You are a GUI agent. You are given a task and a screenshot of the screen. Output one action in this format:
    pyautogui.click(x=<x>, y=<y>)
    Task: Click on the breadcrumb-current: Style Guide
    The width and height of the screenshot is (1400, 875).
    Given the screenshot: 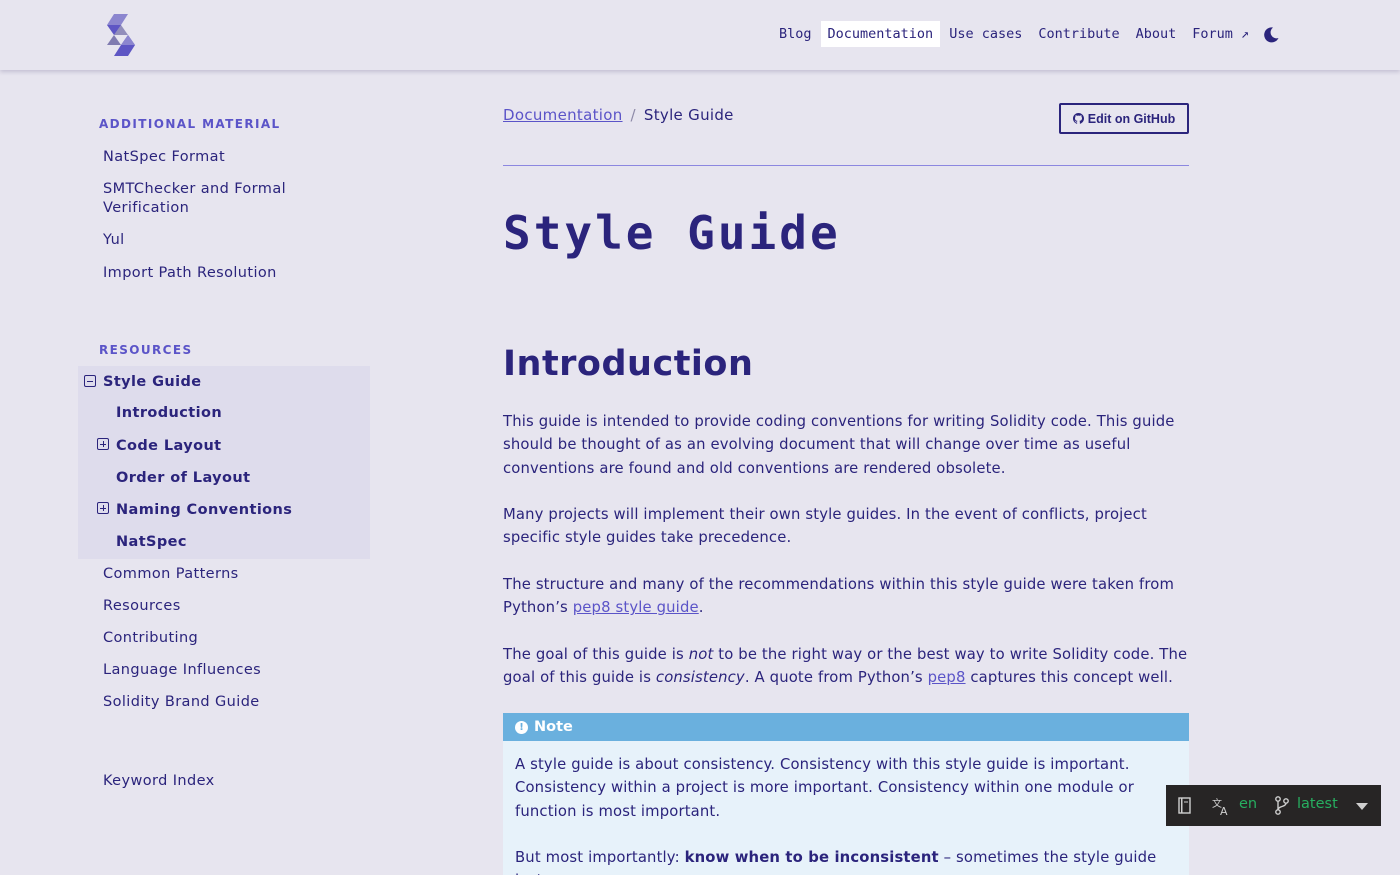 What is the action you would take?
    pyautogui.click(x=688, y=115)
    